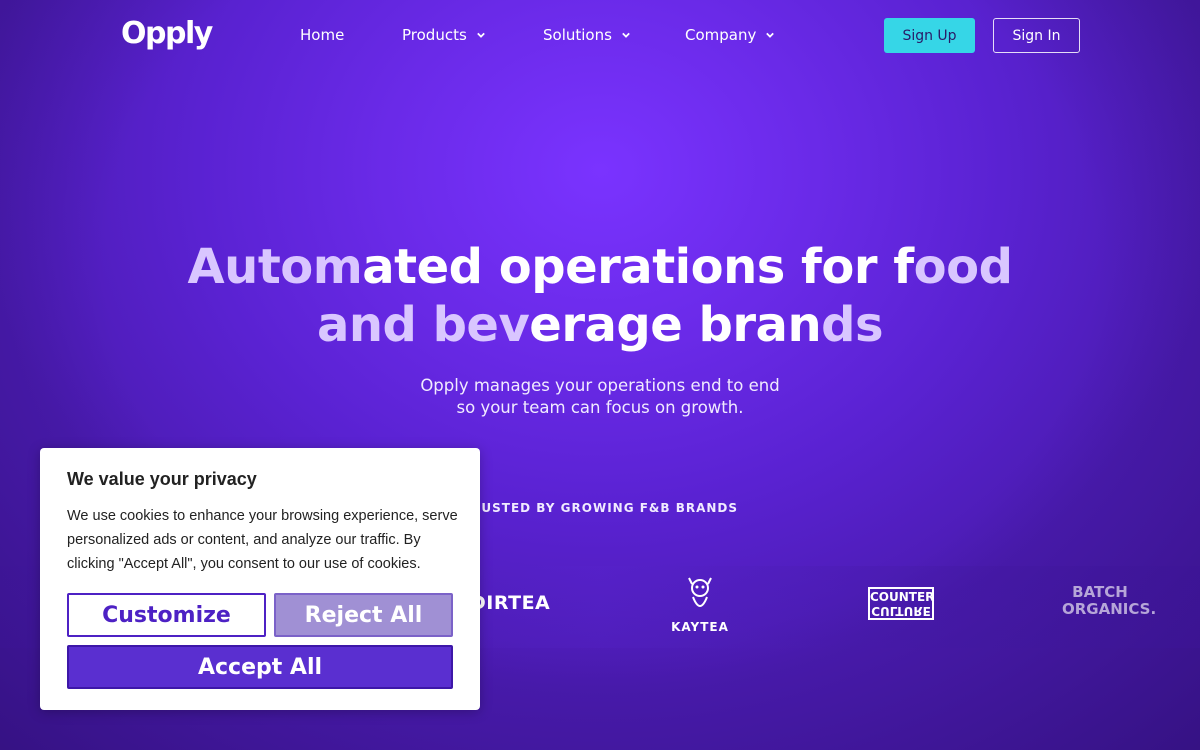  I want to click on culture-wordmark: CULTURE, so click(901, 611).